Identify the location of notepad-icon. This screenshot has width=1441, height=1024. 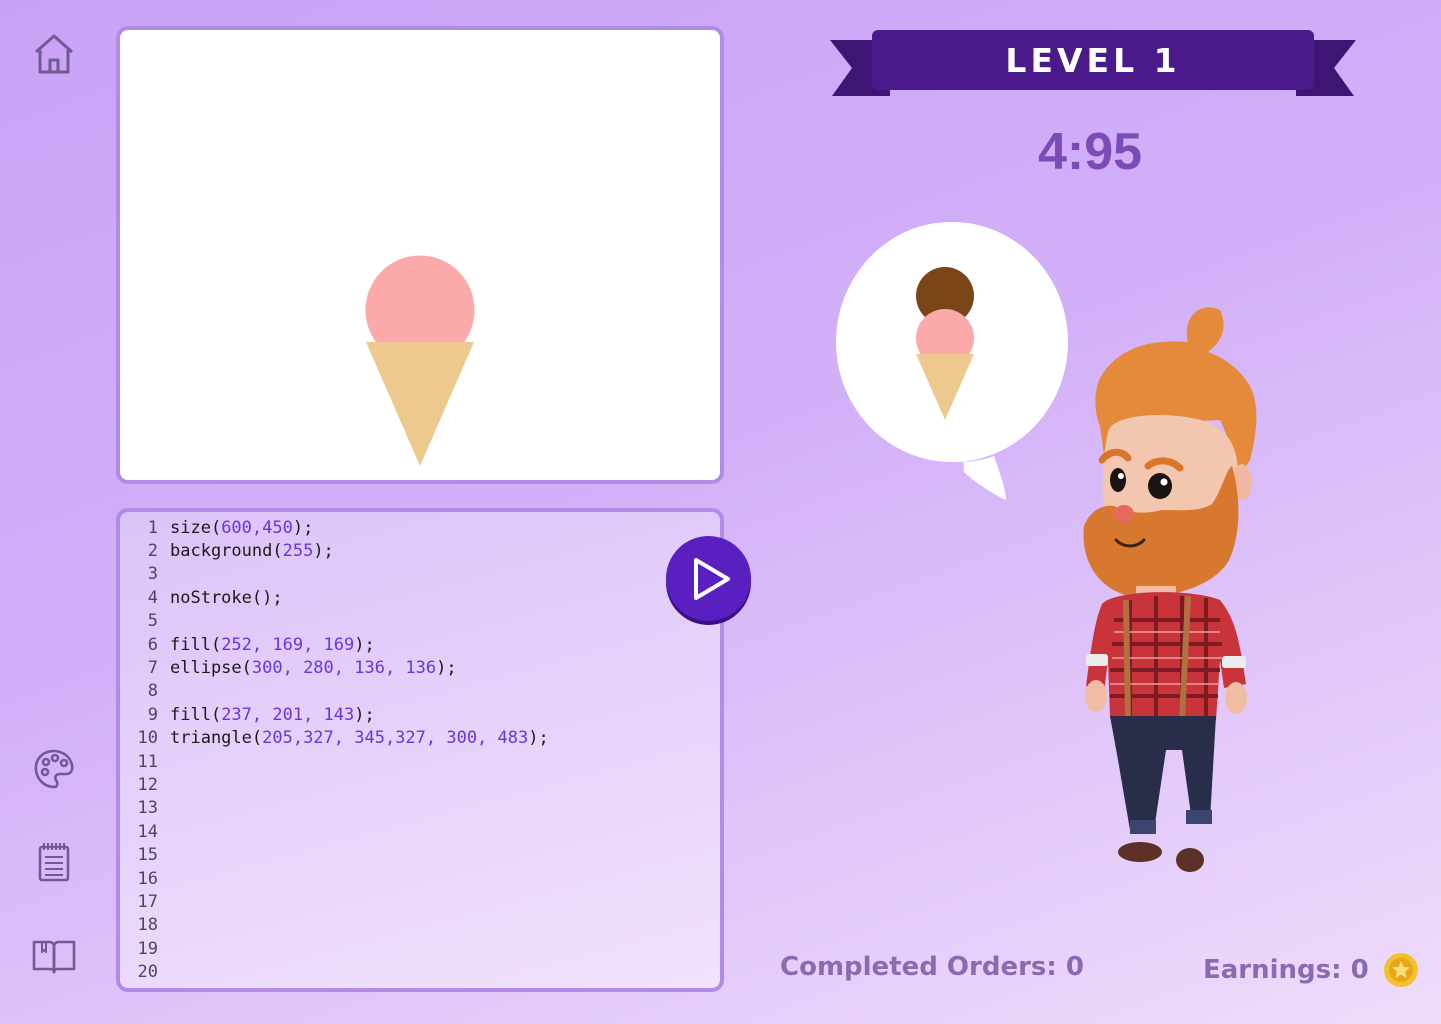
(54, 862).